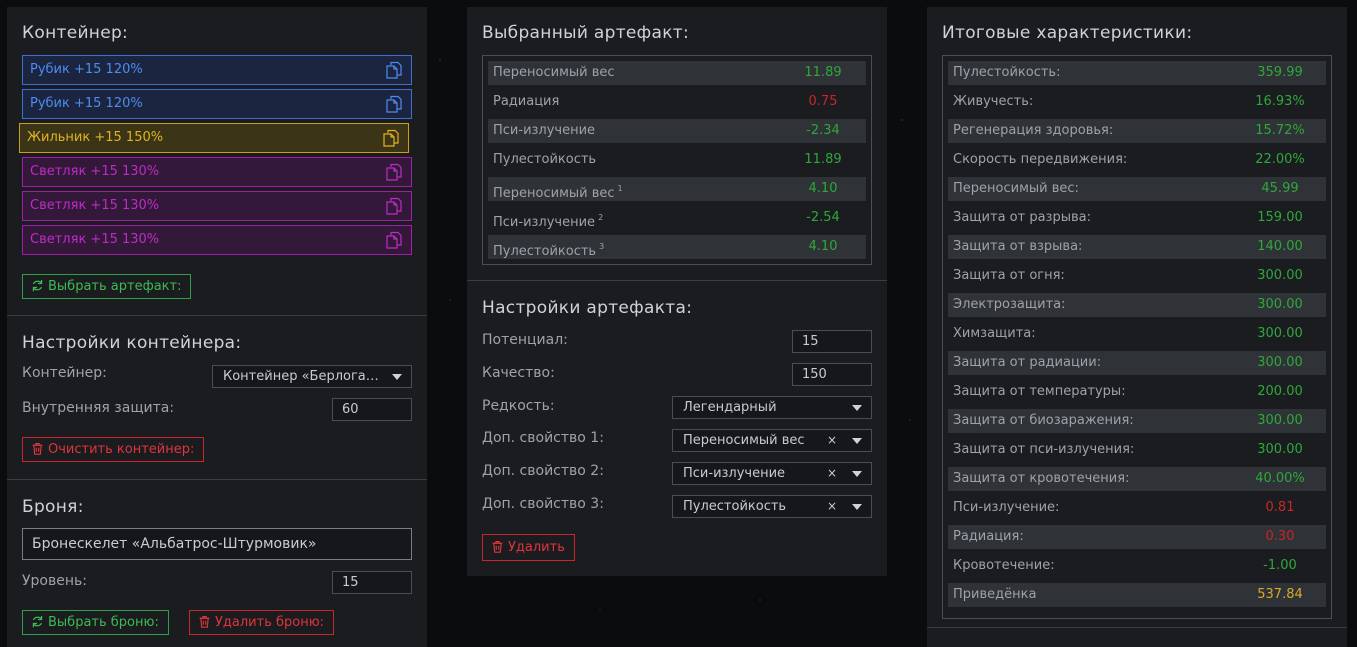 The height and width of the screenshot is (647, 1357). Describe the element at coordinates (372, 409) in the screenshot. I see `protection-input: 60` at that location.